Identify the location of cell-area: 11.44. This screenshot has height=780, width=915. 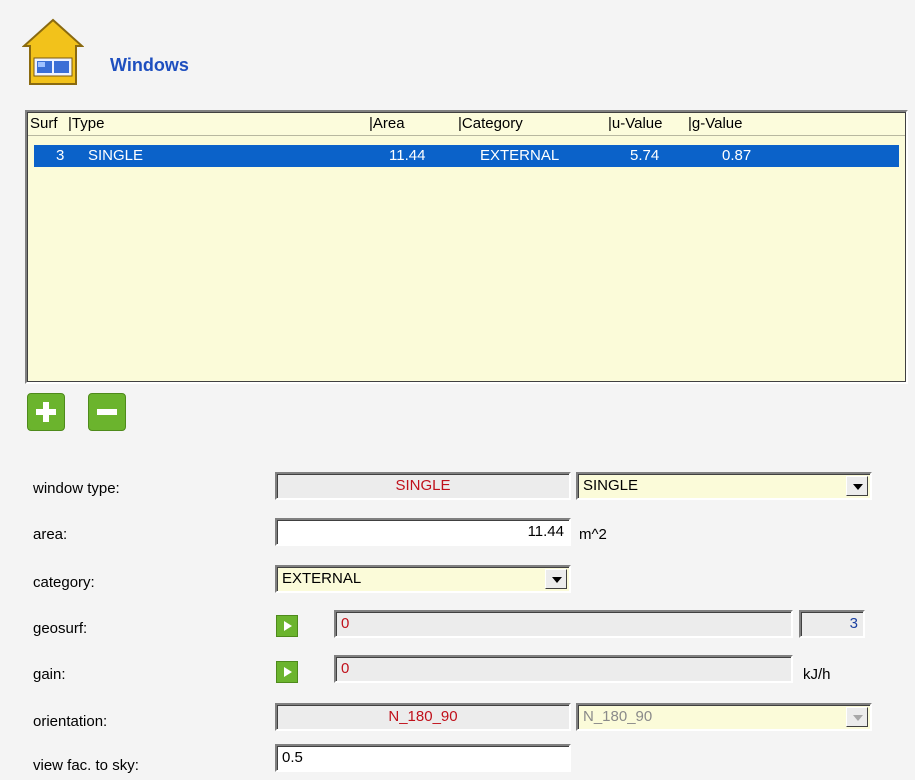
(407, 155).